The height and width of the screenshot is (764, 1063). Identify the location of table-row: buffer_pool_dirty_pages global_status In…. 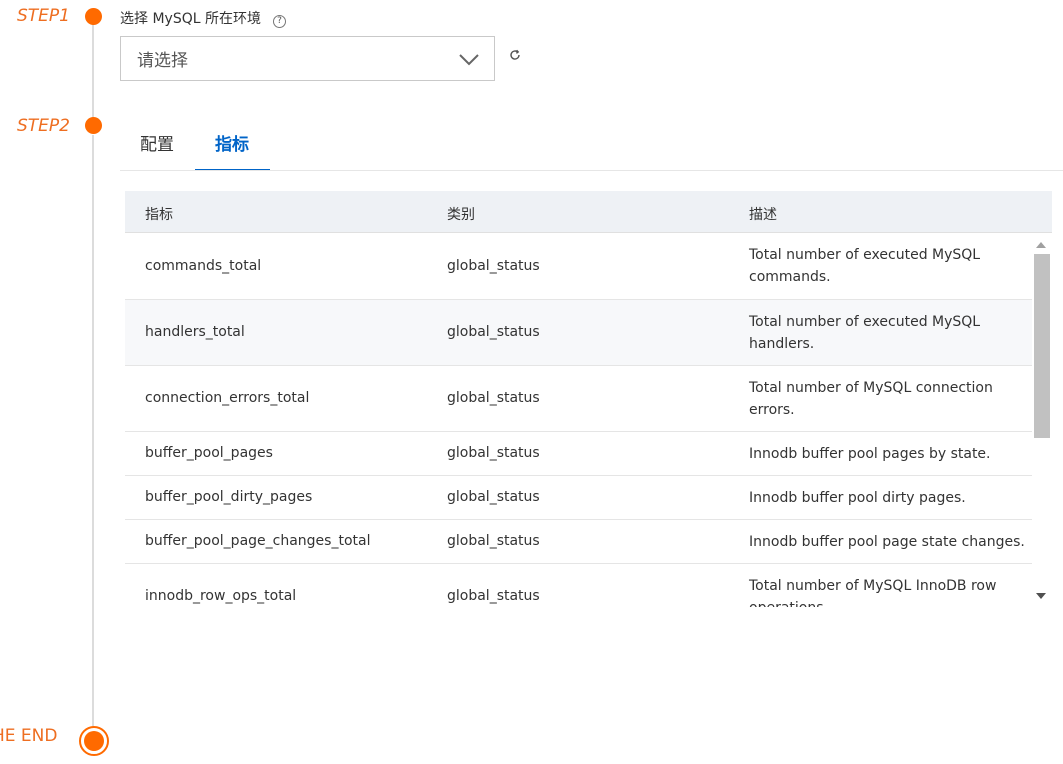
(578, 498).